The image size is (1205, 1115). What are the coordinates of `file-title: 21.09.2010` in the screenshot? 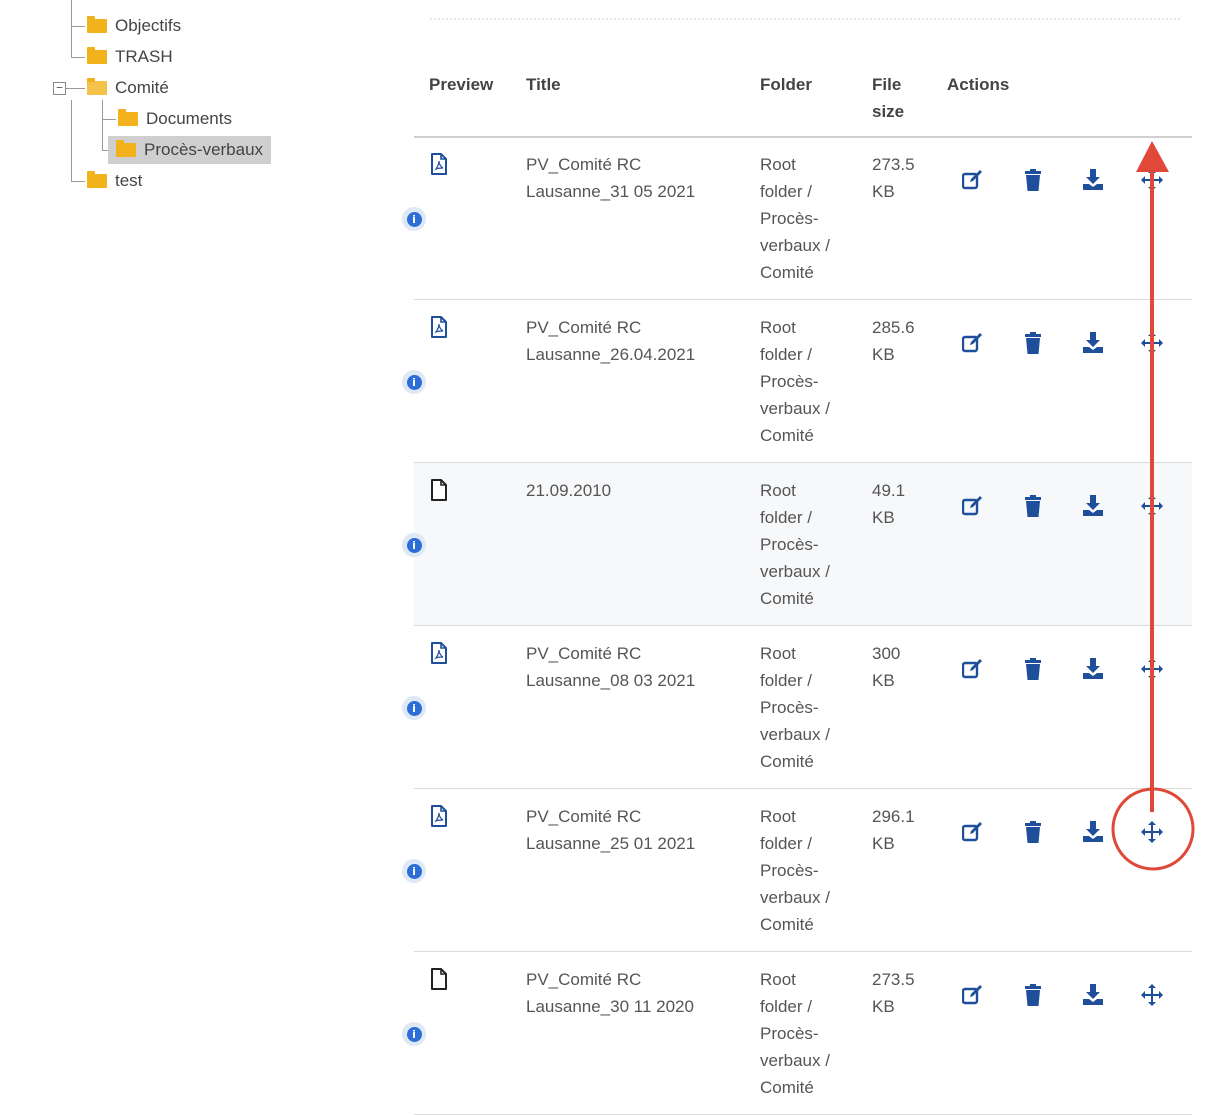 It's located at (636, 490).